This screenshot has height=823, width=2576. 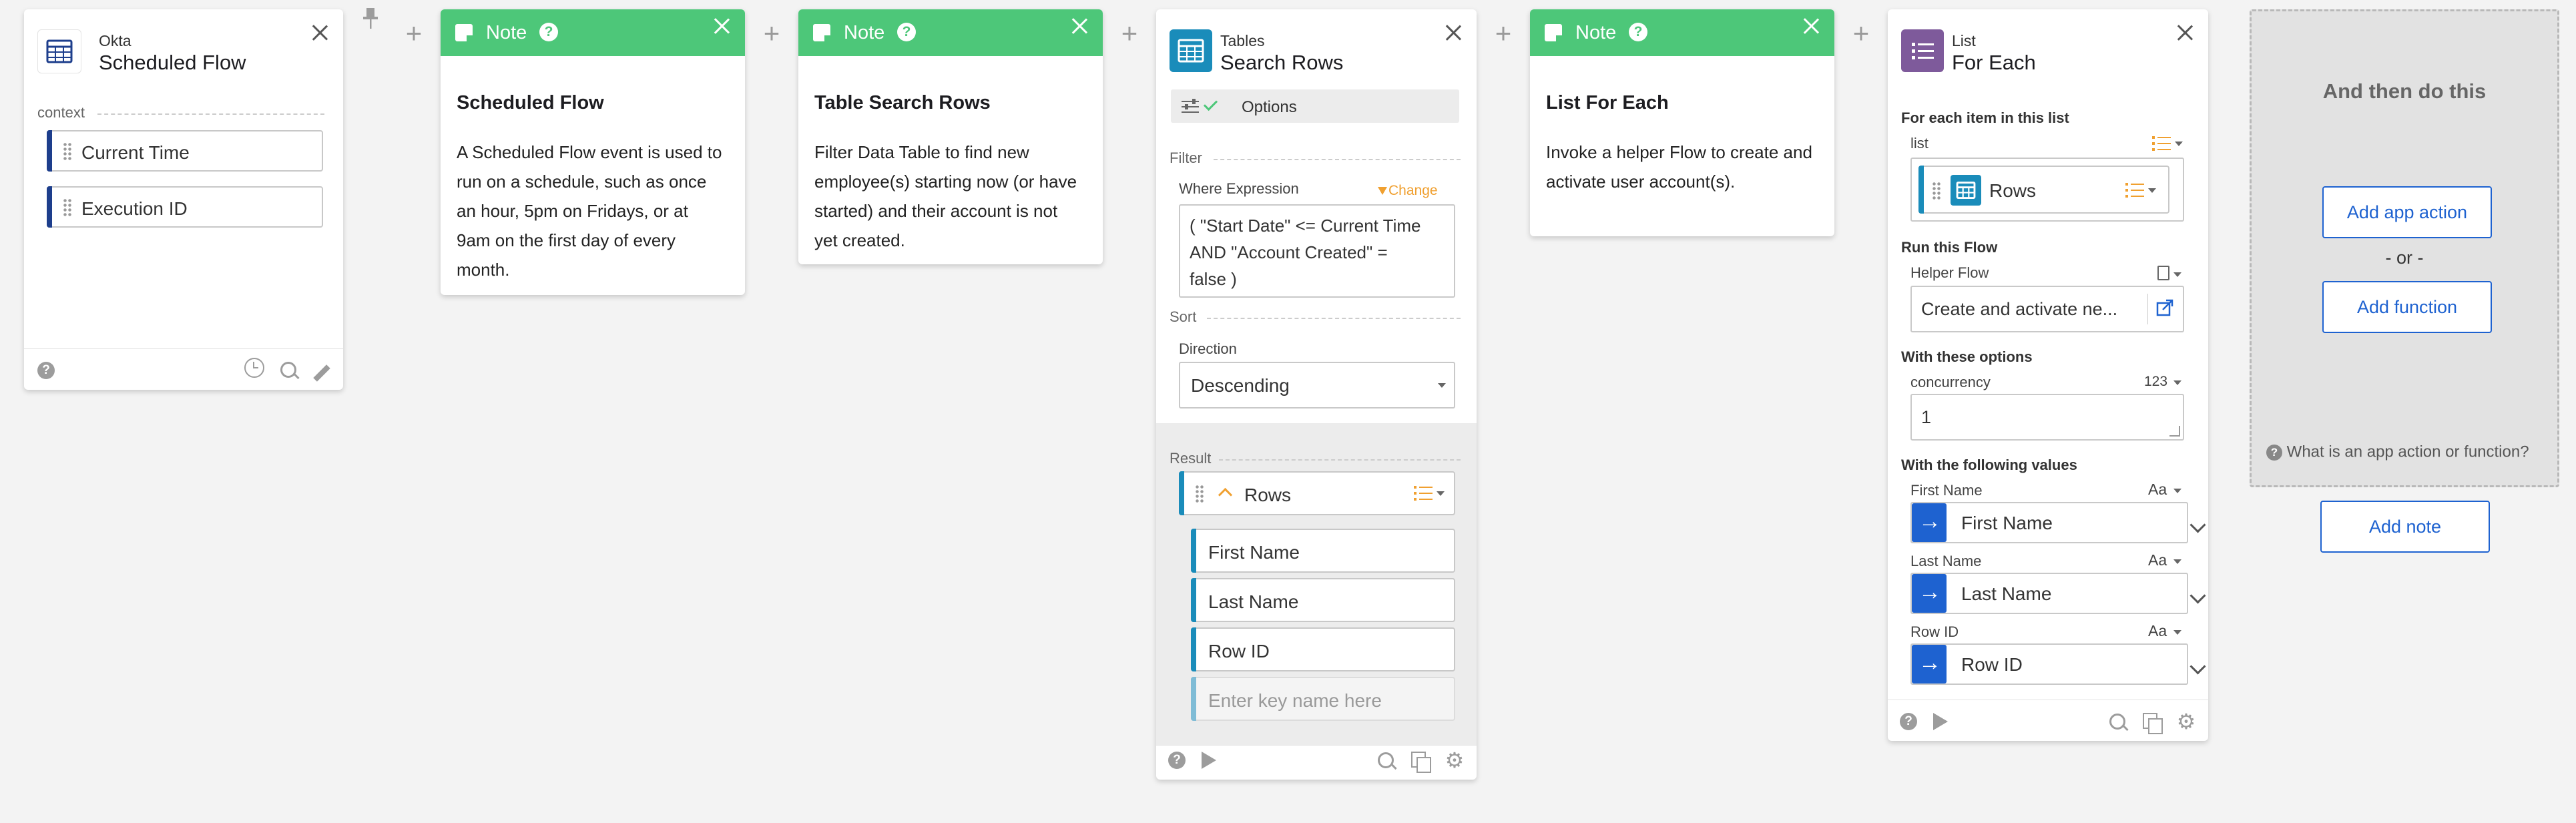 What do you see at coordinates (1225, 495) in the screenshot?
I see `collapse-chevron-icon` at bounding box center [1225, 495].